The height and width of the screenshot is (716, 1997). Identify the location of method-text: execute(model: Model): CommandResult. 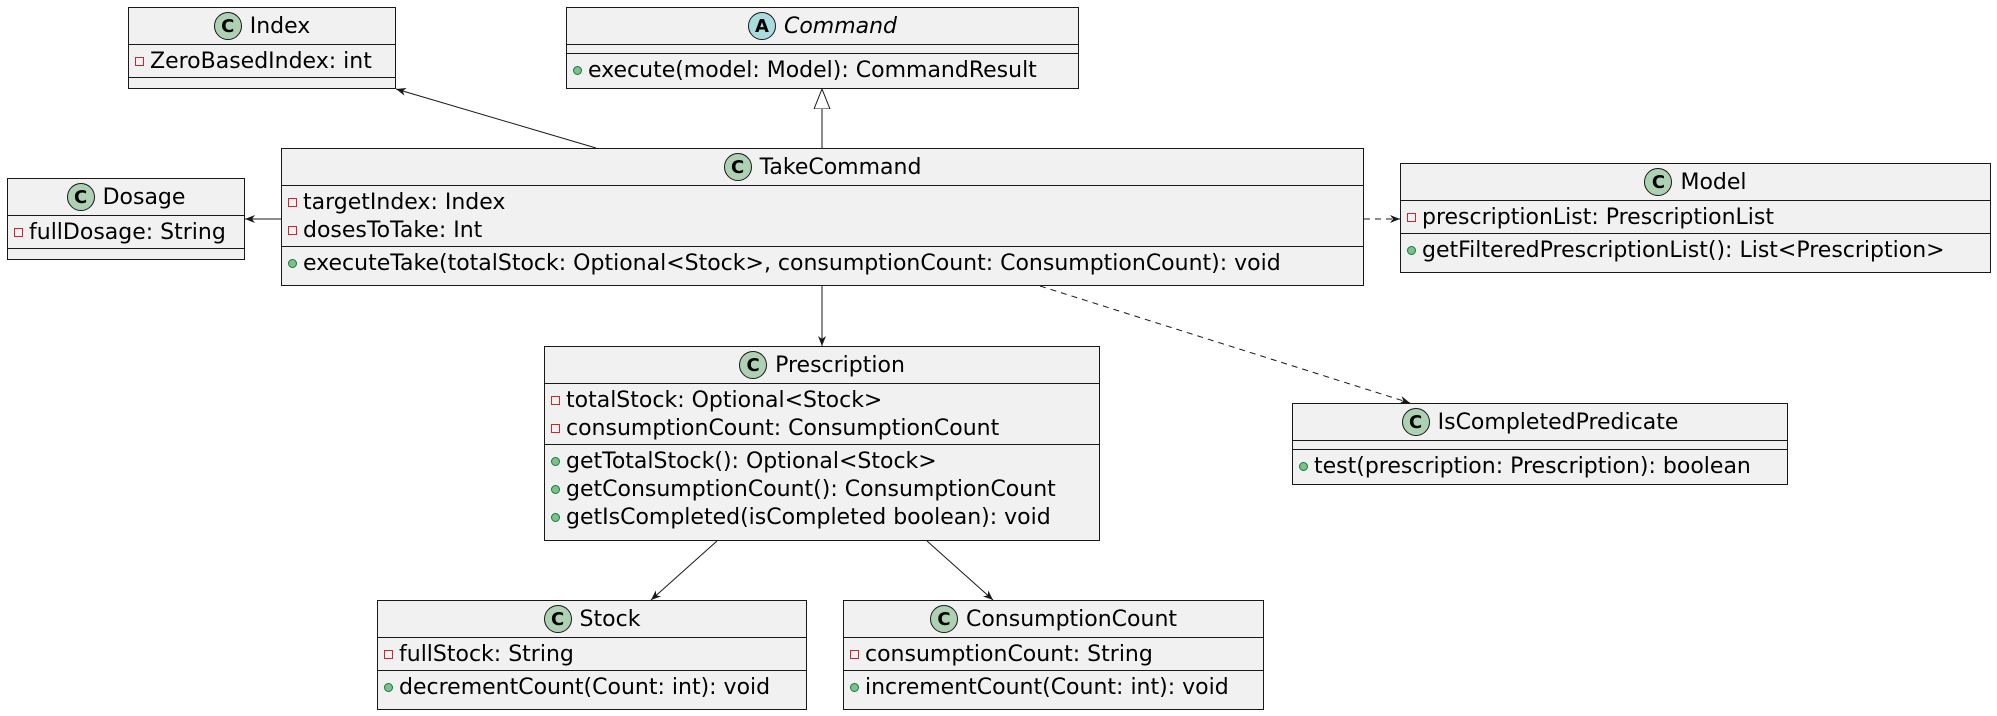
(812, 70).